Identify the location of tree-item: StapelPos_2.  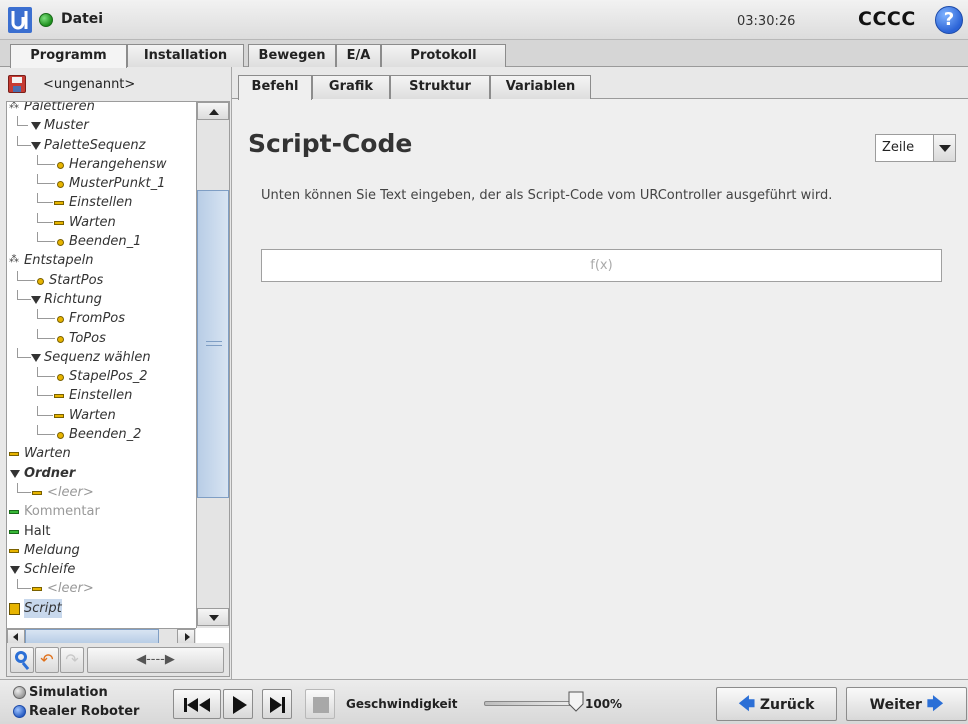
(101, 376).